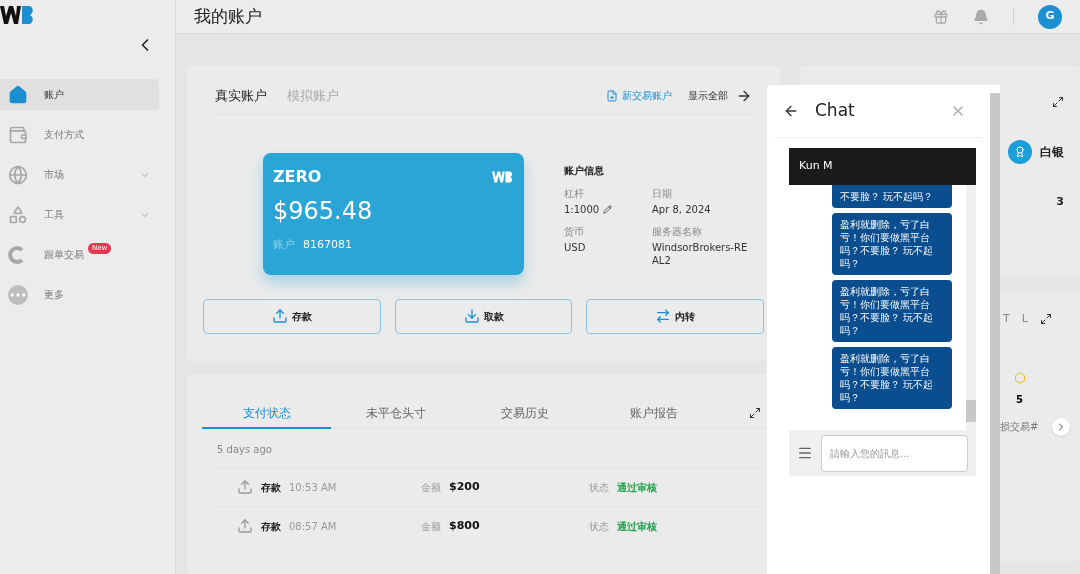 The height and width of the screenshot is (574, 1080). I want to click on payment-time: 08:57 AM, so click(313, 526).